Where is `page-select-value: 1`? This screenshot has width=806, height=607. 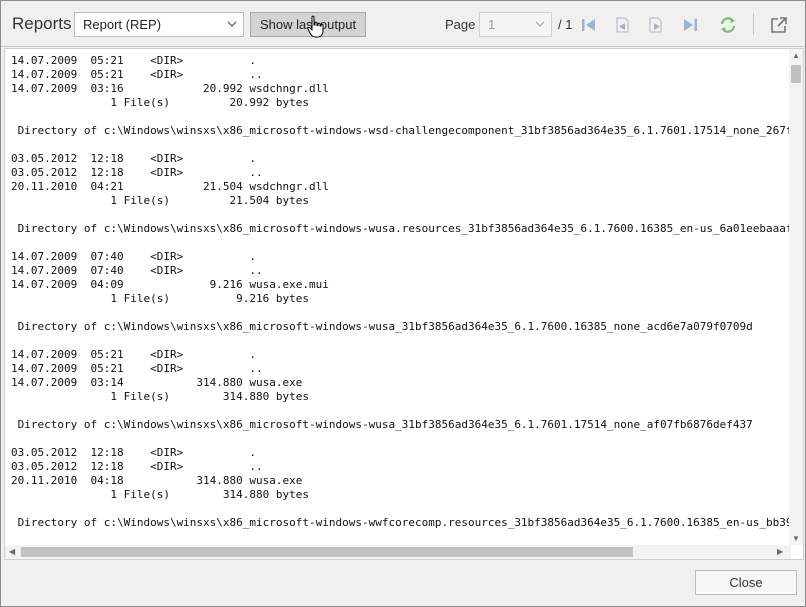
page-select-value: 1 is located at coordinates (492, 24).